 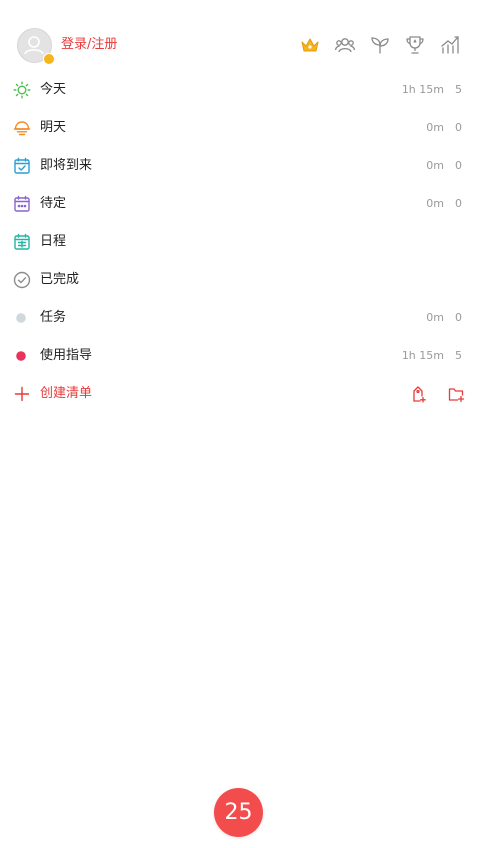 I want to click on list-item-label: 已完成, so click(x=60, y=279).